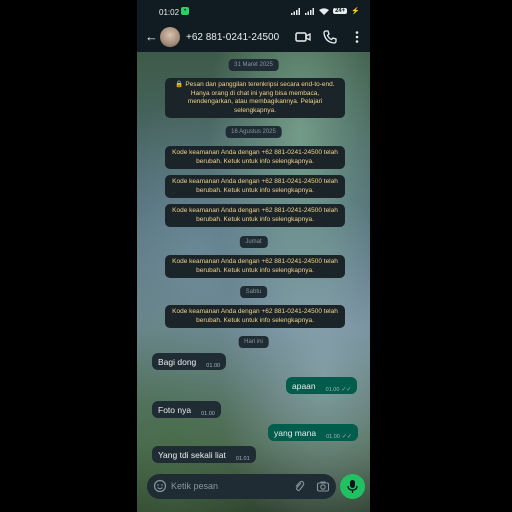 Image resolution: width=512 pixels, height=512 pixels. I want to click on date-chip: Jumat, so click(253, 242).